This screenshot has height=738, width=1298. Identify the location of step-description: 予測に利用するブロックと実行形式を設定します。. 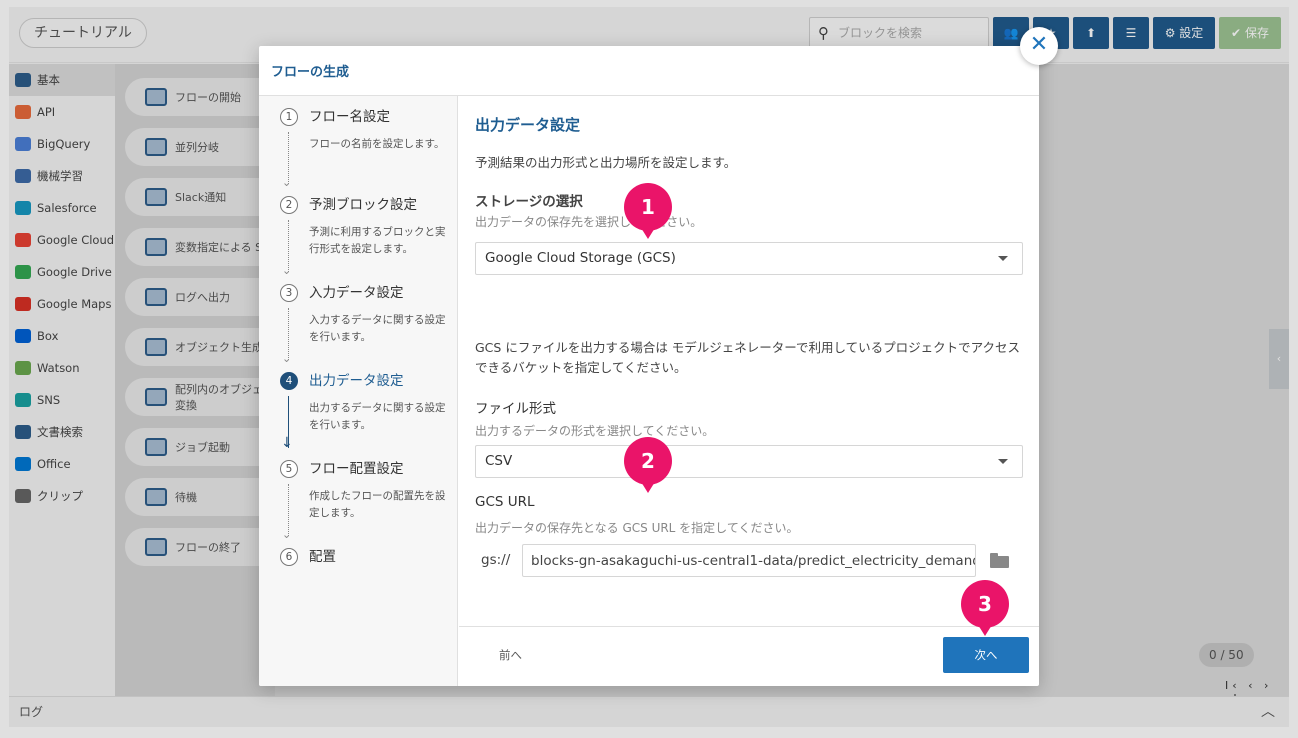
(377, 240).